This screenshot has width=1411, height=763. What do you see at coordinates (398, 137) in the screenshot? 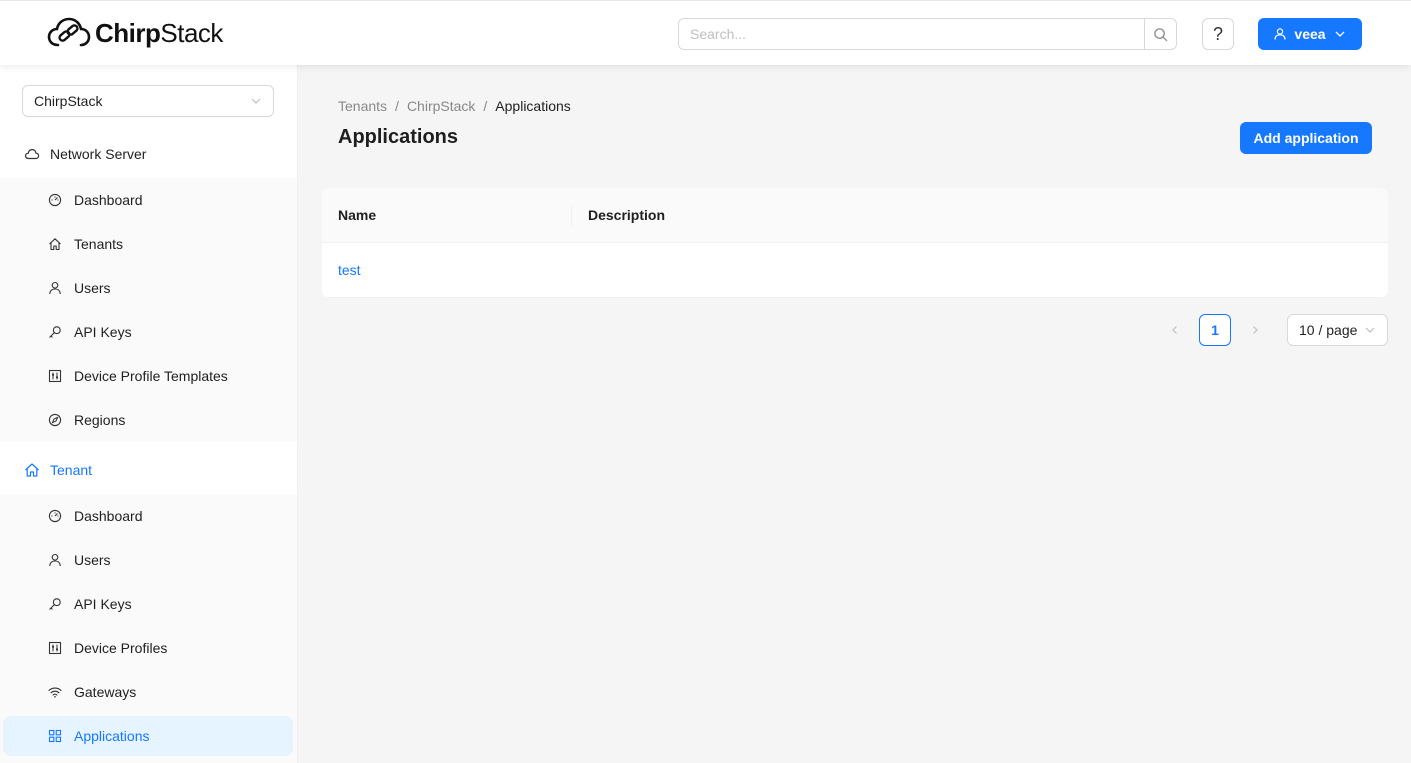
I see `page-title: Applications` at bounding box center [398, 137].